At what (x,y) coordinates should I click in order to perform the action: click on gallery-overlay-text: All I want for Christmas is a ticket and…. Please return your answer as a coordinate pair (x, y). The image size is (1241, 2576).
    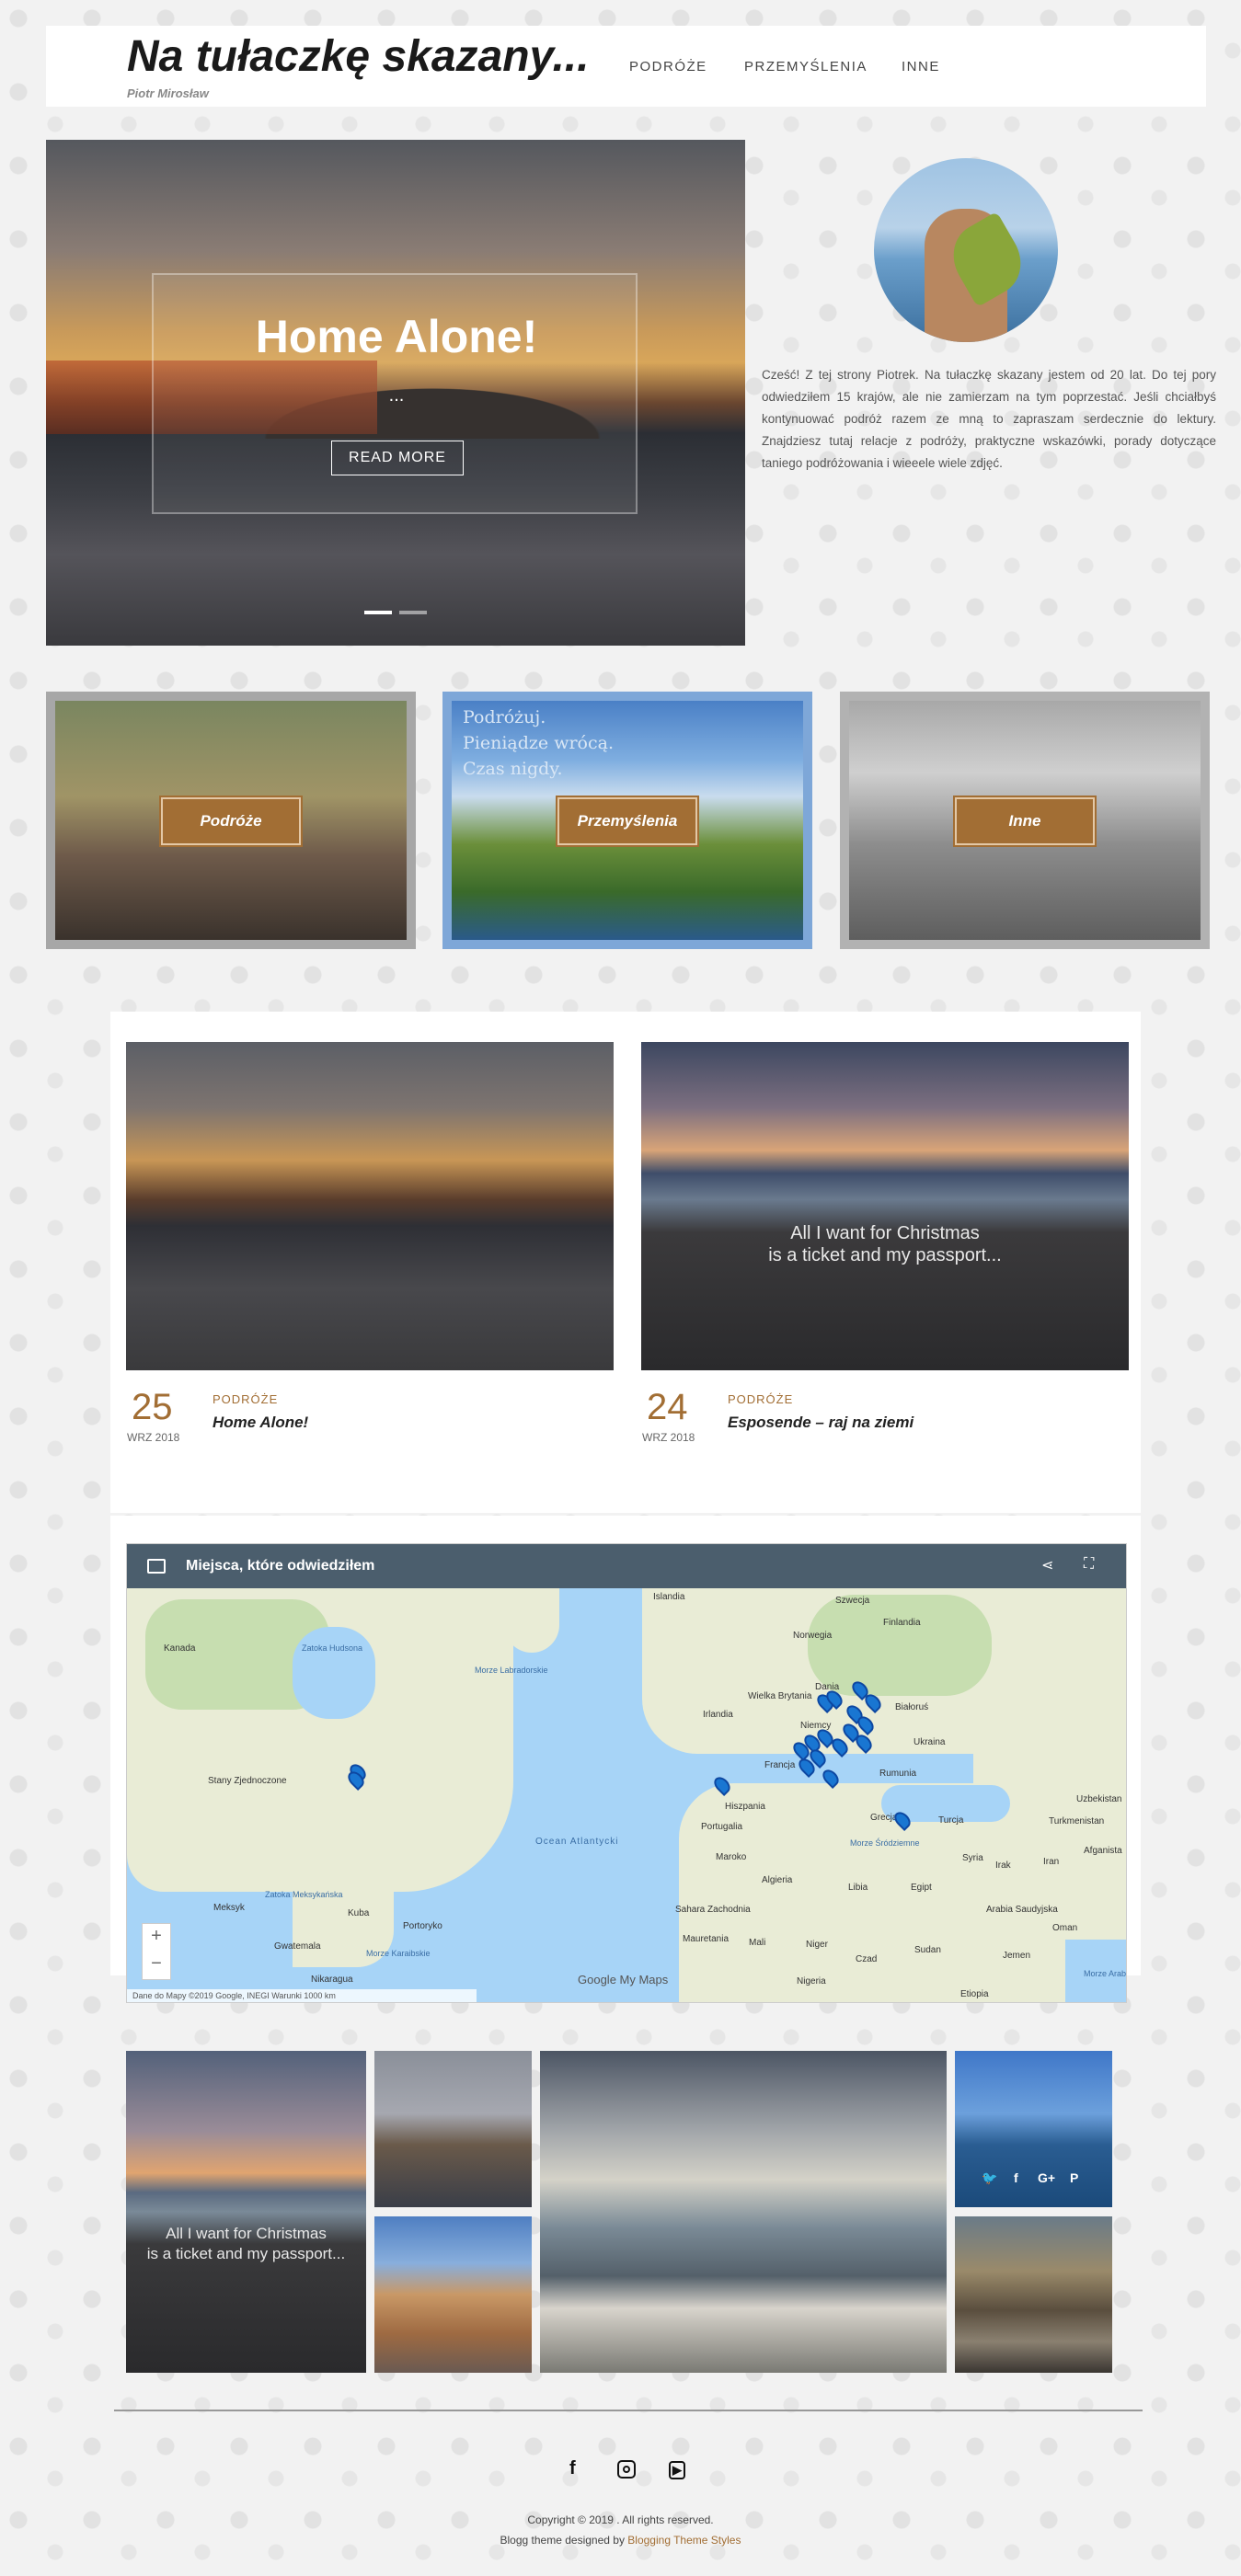
    Looking at the image, I should click on (246, 2244).